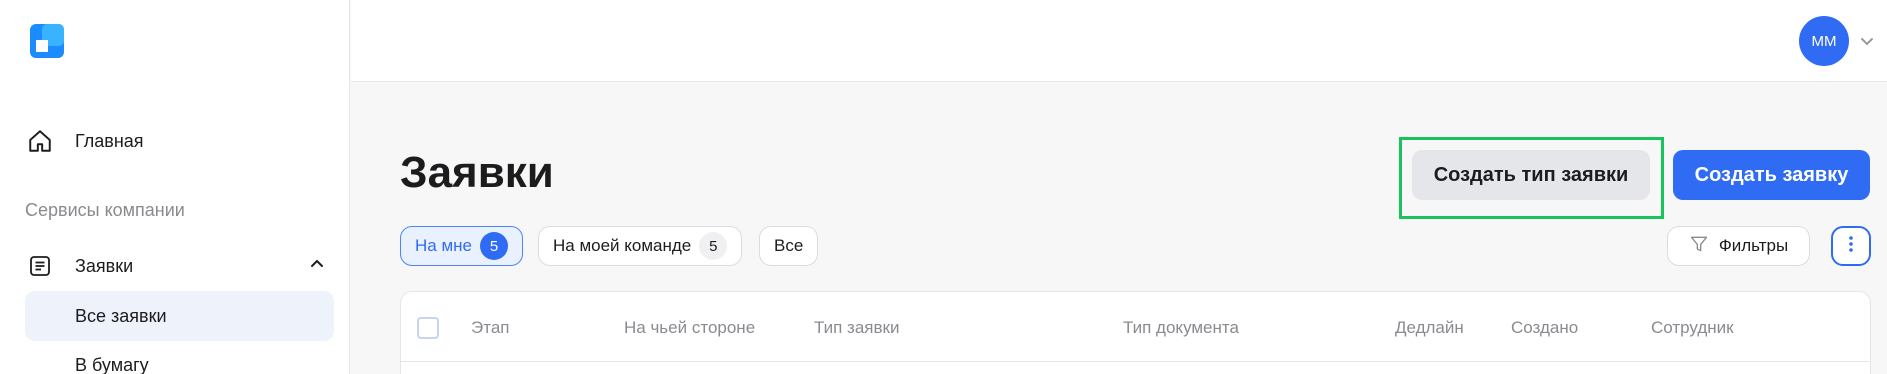  I want to click on logo-icon, so click(47, 41).